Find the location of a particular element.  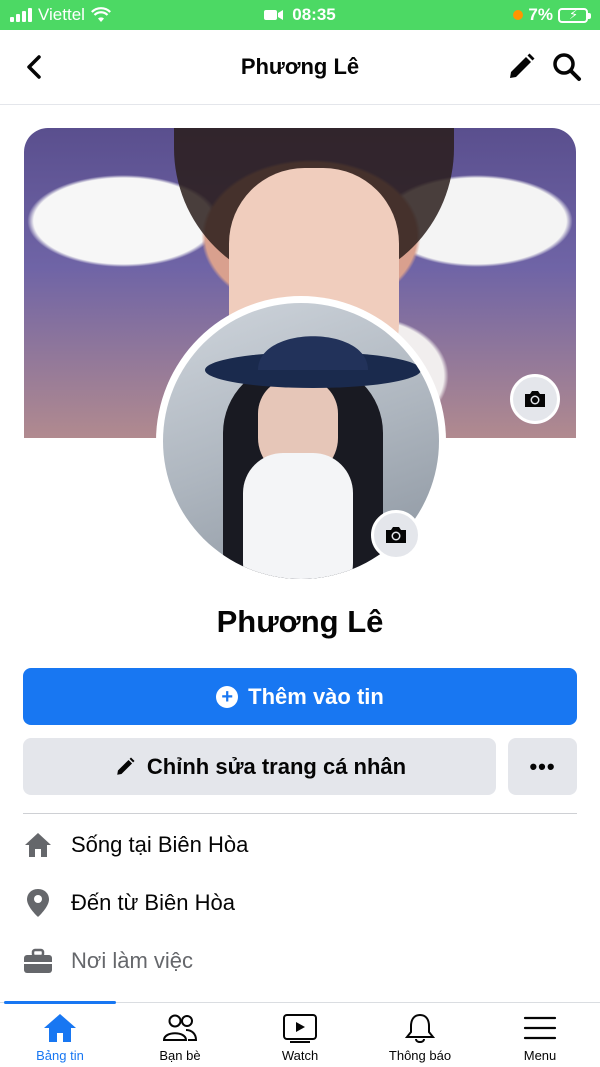

battery-icon: ⚡ is located at coordinates (574, 15).